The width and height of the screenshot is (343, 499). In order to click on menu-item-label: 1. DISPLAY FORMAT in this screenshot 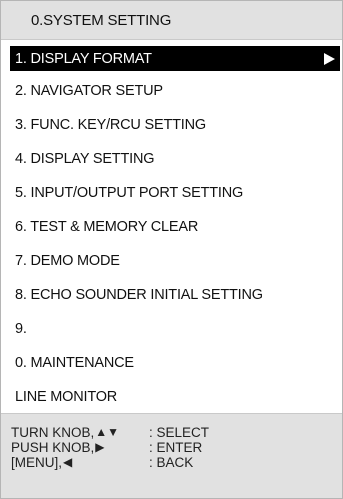, I will do `click(83, 58)`.